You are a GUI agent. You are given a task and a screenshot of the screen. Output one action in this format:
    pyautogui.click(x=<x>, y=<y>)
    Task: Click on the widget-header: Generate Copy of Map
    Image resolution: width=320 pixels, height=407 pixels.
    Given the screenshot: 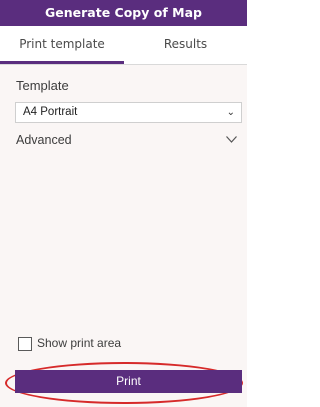 What is the action you would take?
    pyautogui.click(x=123, y=13)
    